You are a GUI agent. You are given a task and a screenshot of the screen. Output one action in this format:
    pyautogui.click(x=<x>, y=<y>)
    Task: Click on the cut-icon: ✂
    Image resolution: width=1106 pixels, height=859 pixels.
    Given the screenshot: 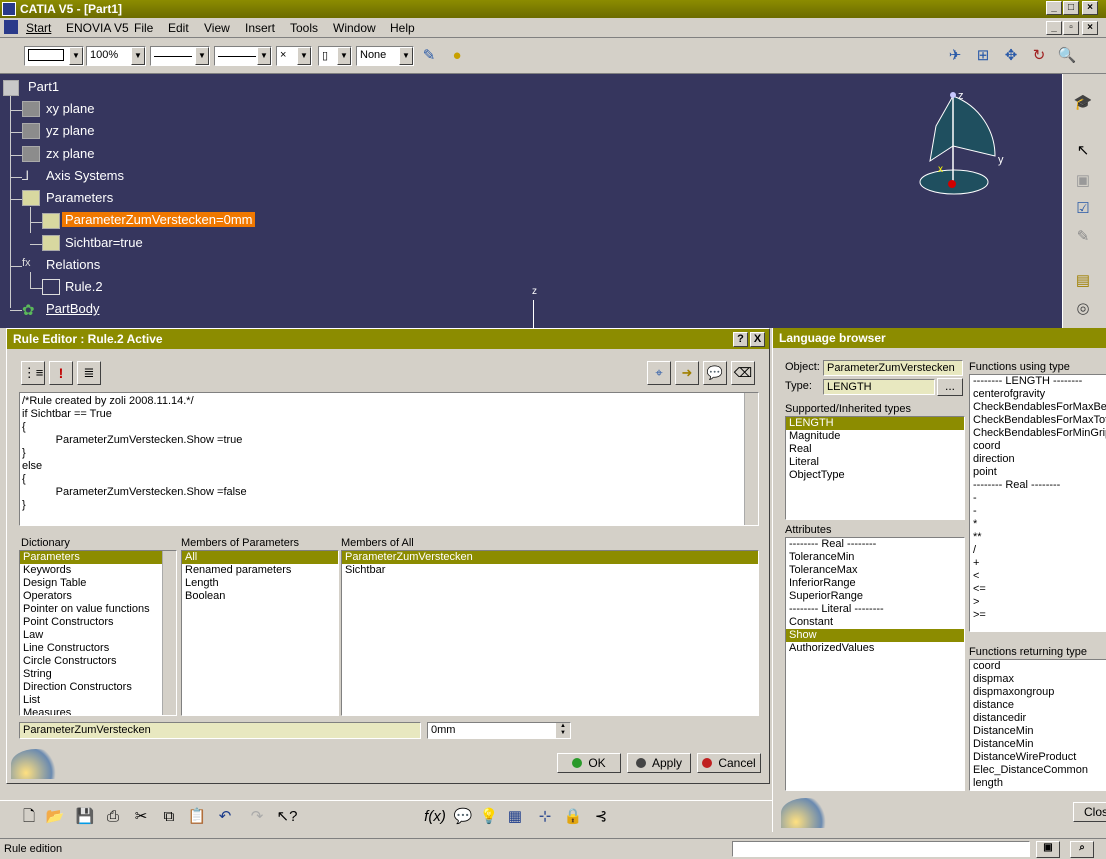 What is the action you would take?
    pyautogui.click(x=141, y=817)
    